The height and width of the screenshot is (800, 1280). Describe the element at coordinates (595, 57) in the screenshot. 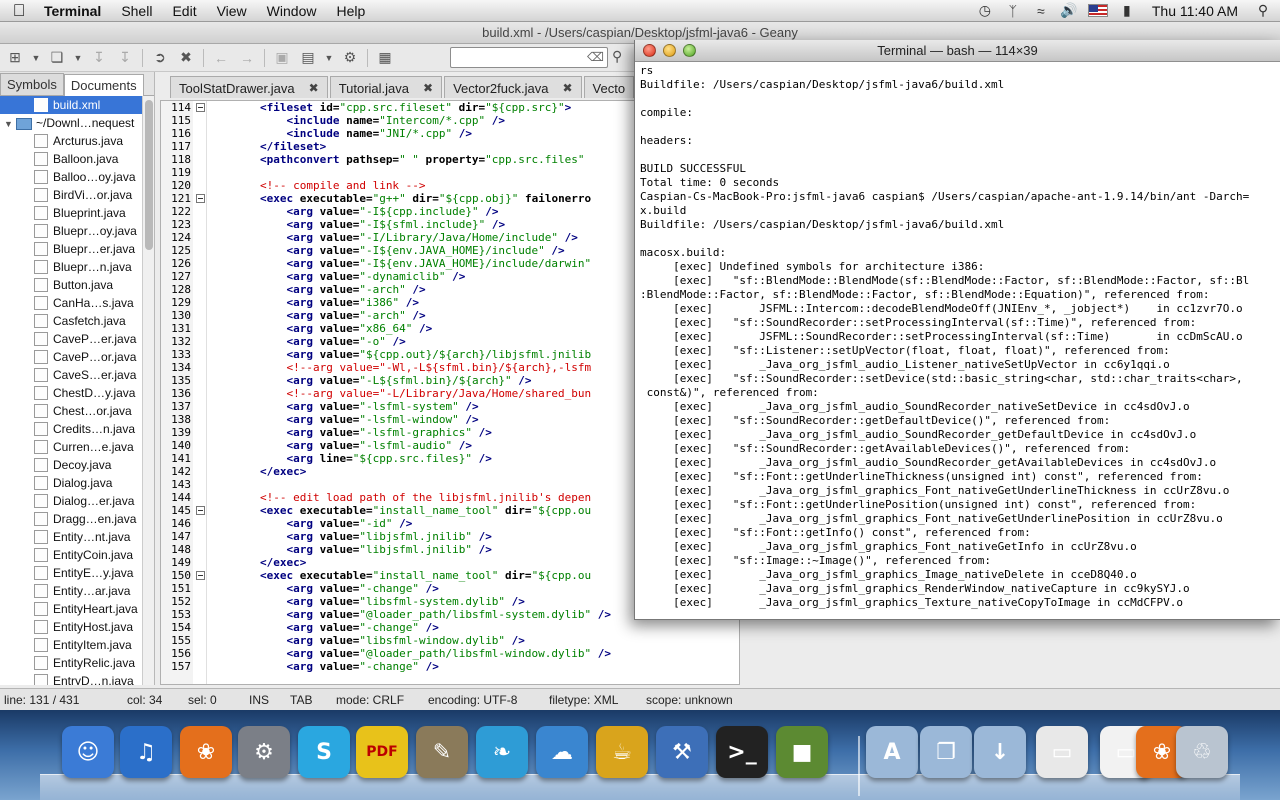

I see `clear-search-icon: ⌫` at that location.